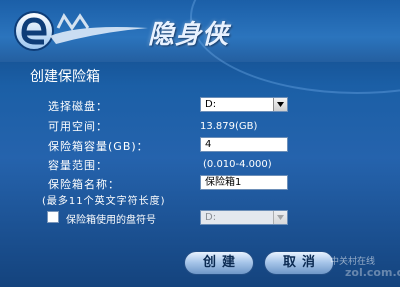  Describe the element at coordinates (211, 104) in the screenshot. I see `disk-select-value: D:` at that location.